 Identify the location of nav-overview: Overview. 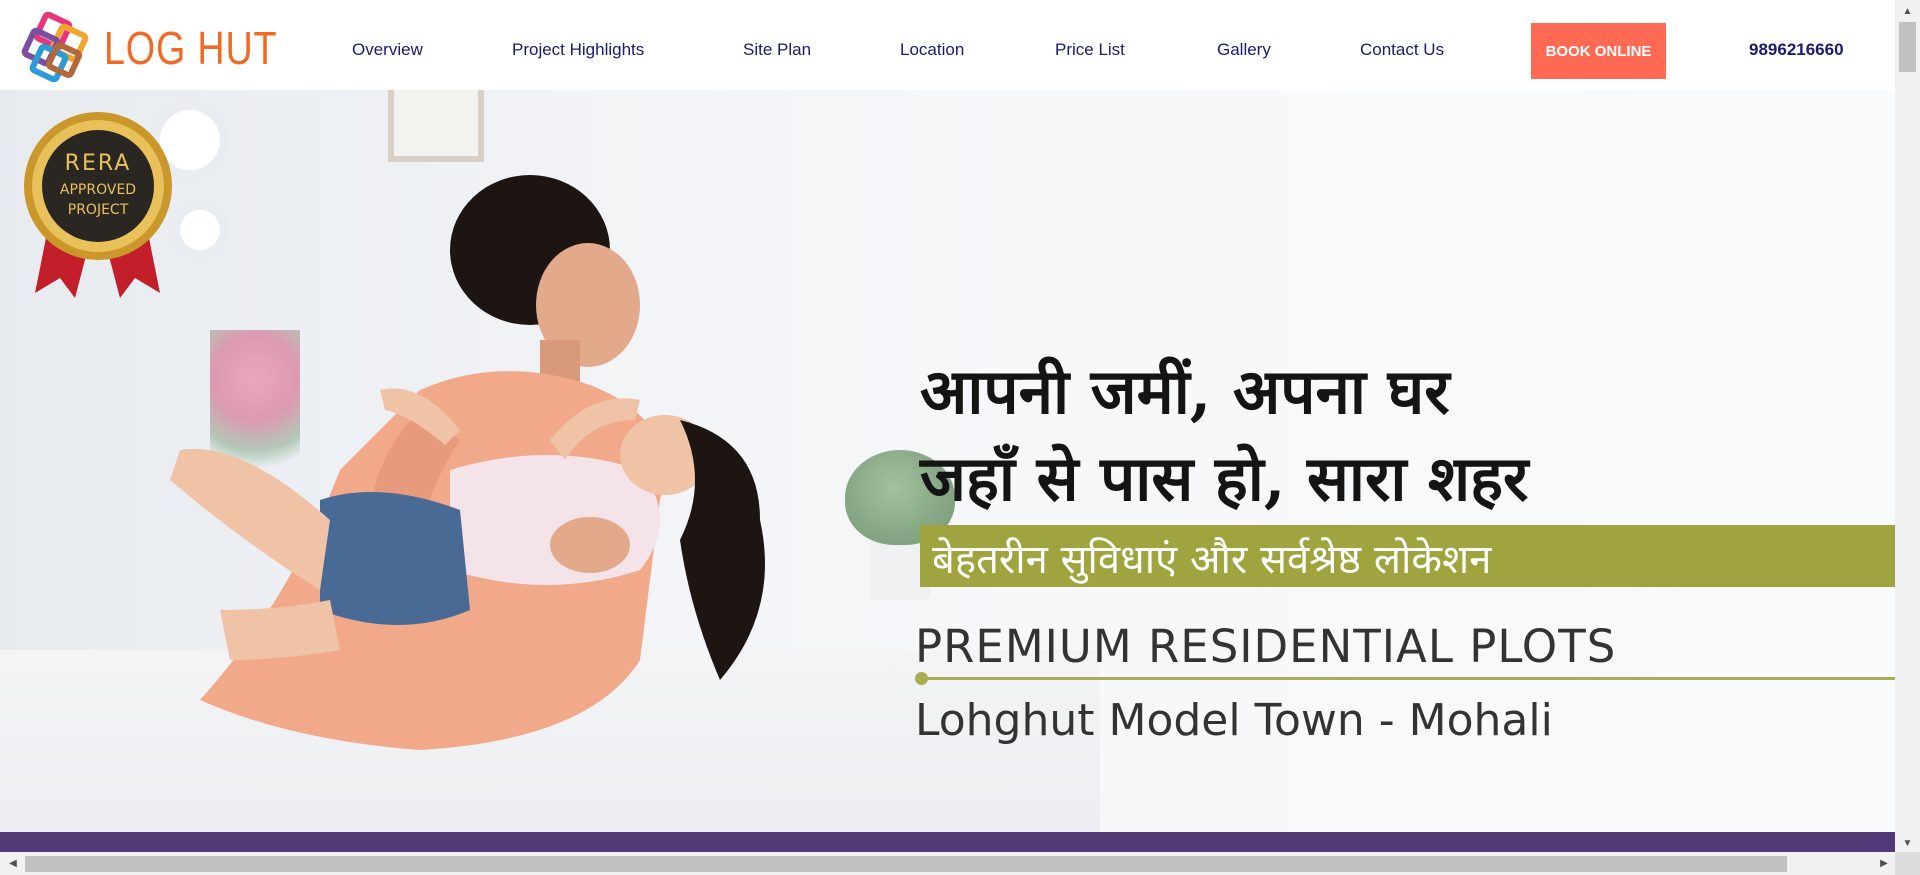
(387, 50).